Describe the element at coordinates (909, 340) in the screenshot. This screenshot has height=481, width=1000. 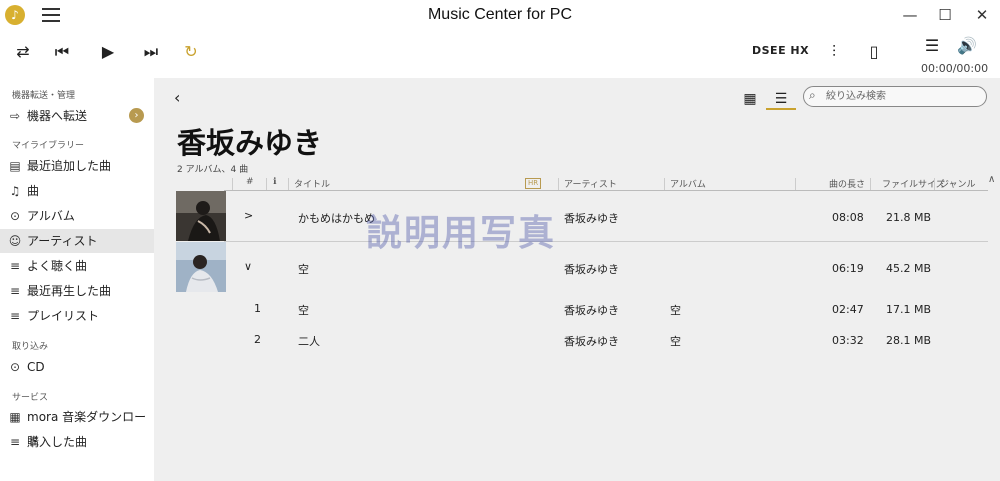
I see `track-file-size: 28.1 MB` at that location.